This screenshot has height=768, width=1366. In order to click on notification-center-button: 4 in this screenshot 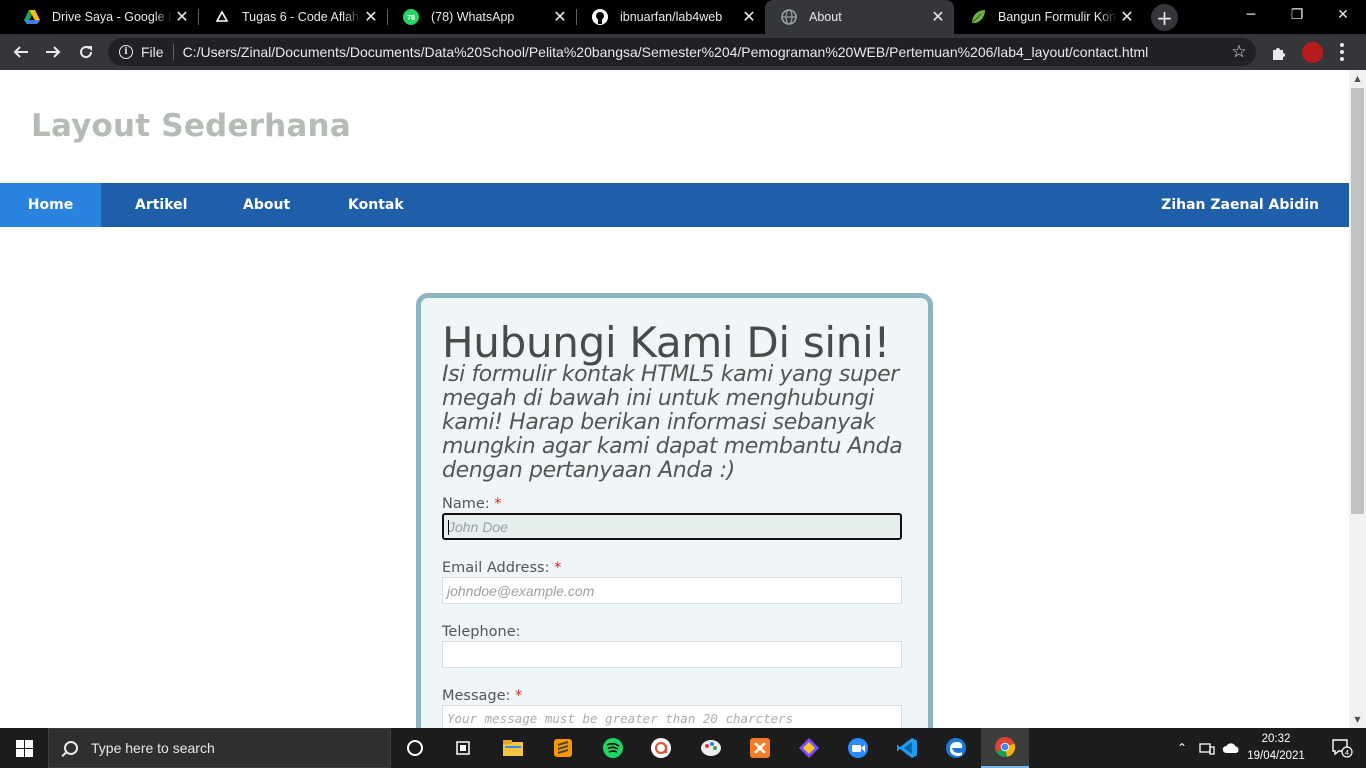, I will do `click(1342, 748)`.